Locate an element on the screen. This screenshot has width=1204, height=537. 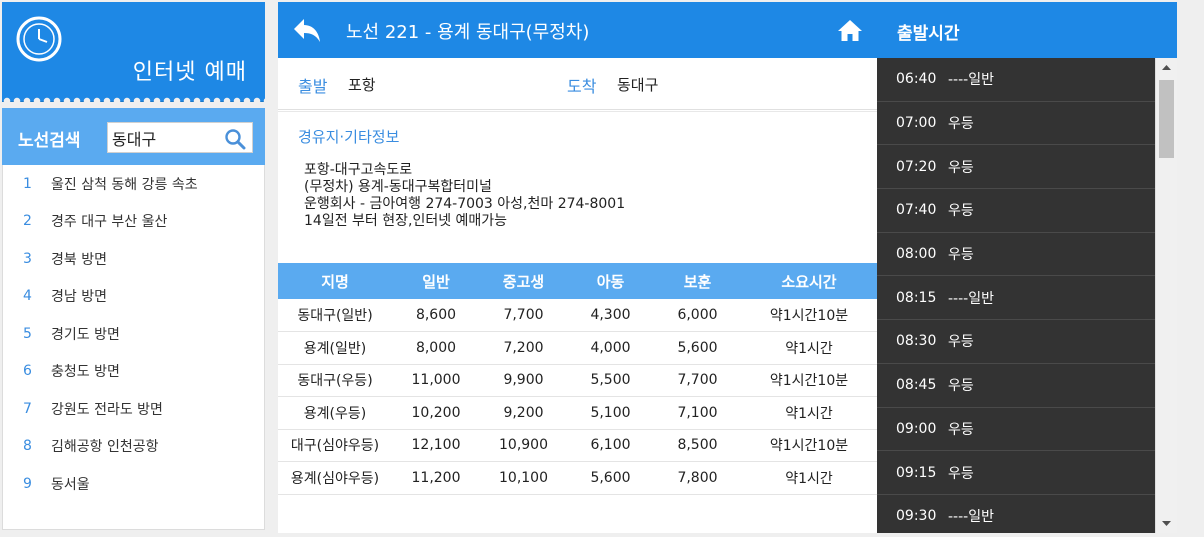
search-box is located at coordinates (180, 137).